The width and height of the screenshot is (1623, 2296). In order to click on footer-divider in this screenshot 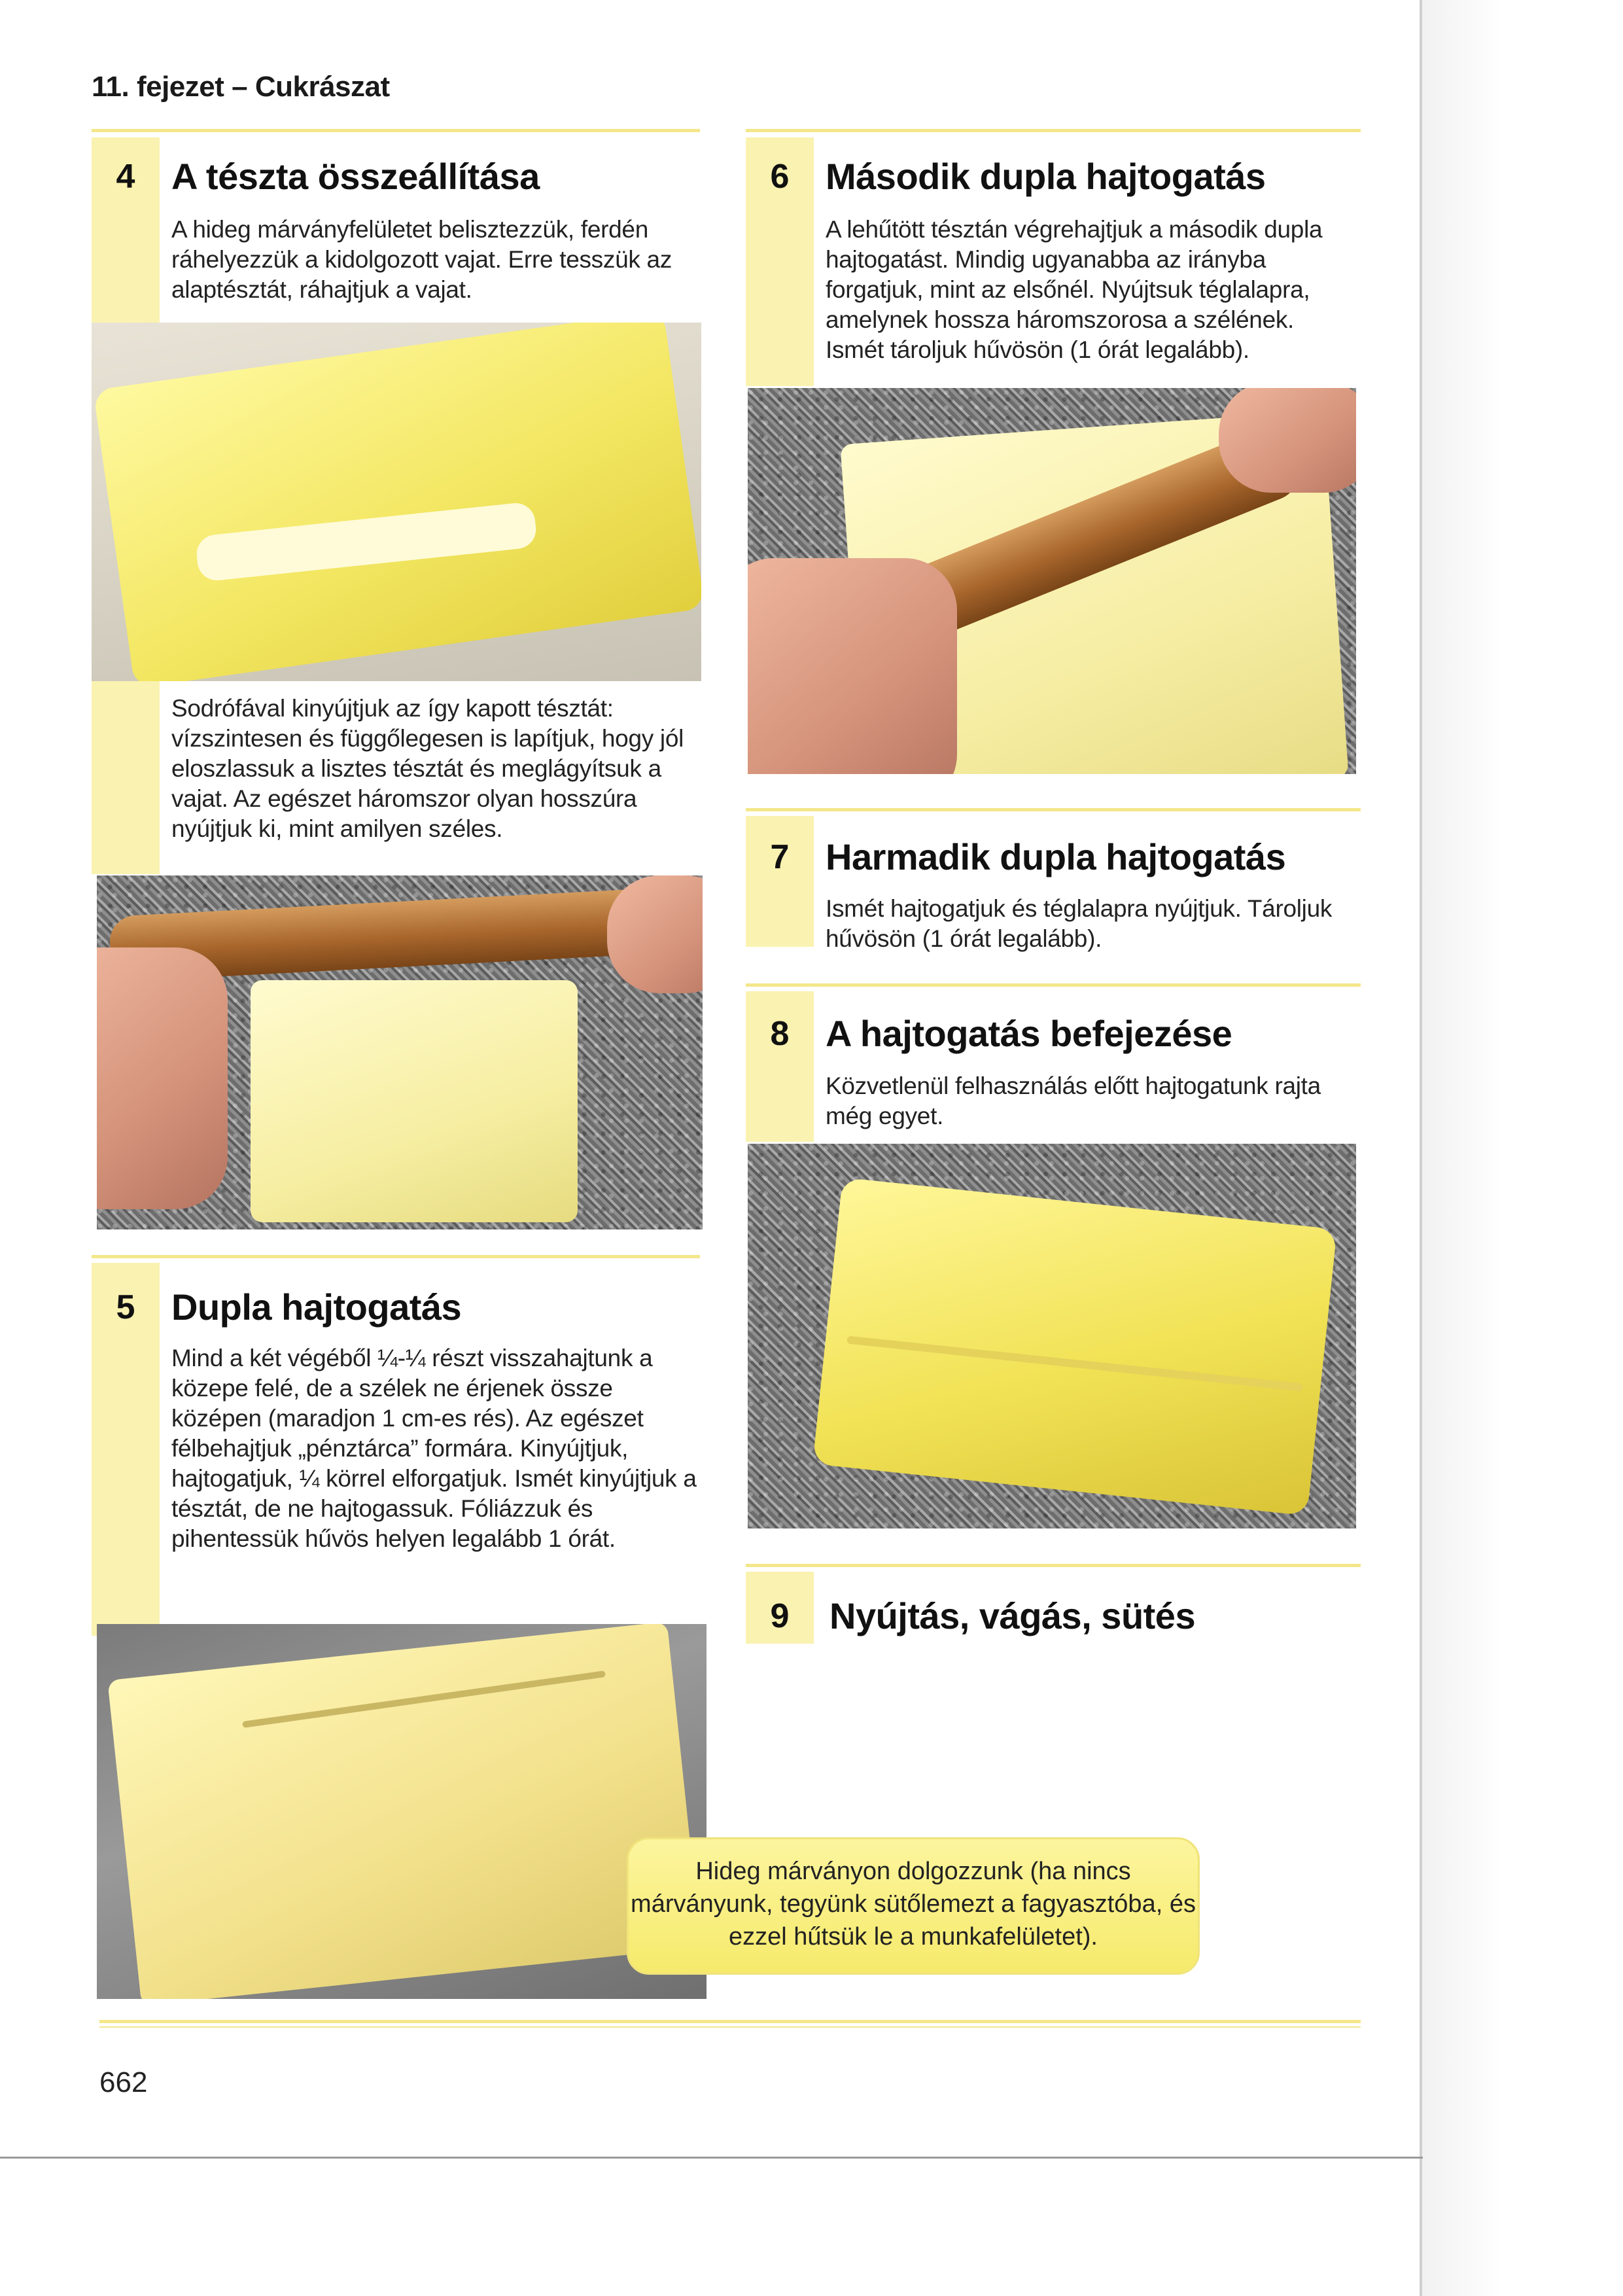, I will do `click(730, 2021)`.